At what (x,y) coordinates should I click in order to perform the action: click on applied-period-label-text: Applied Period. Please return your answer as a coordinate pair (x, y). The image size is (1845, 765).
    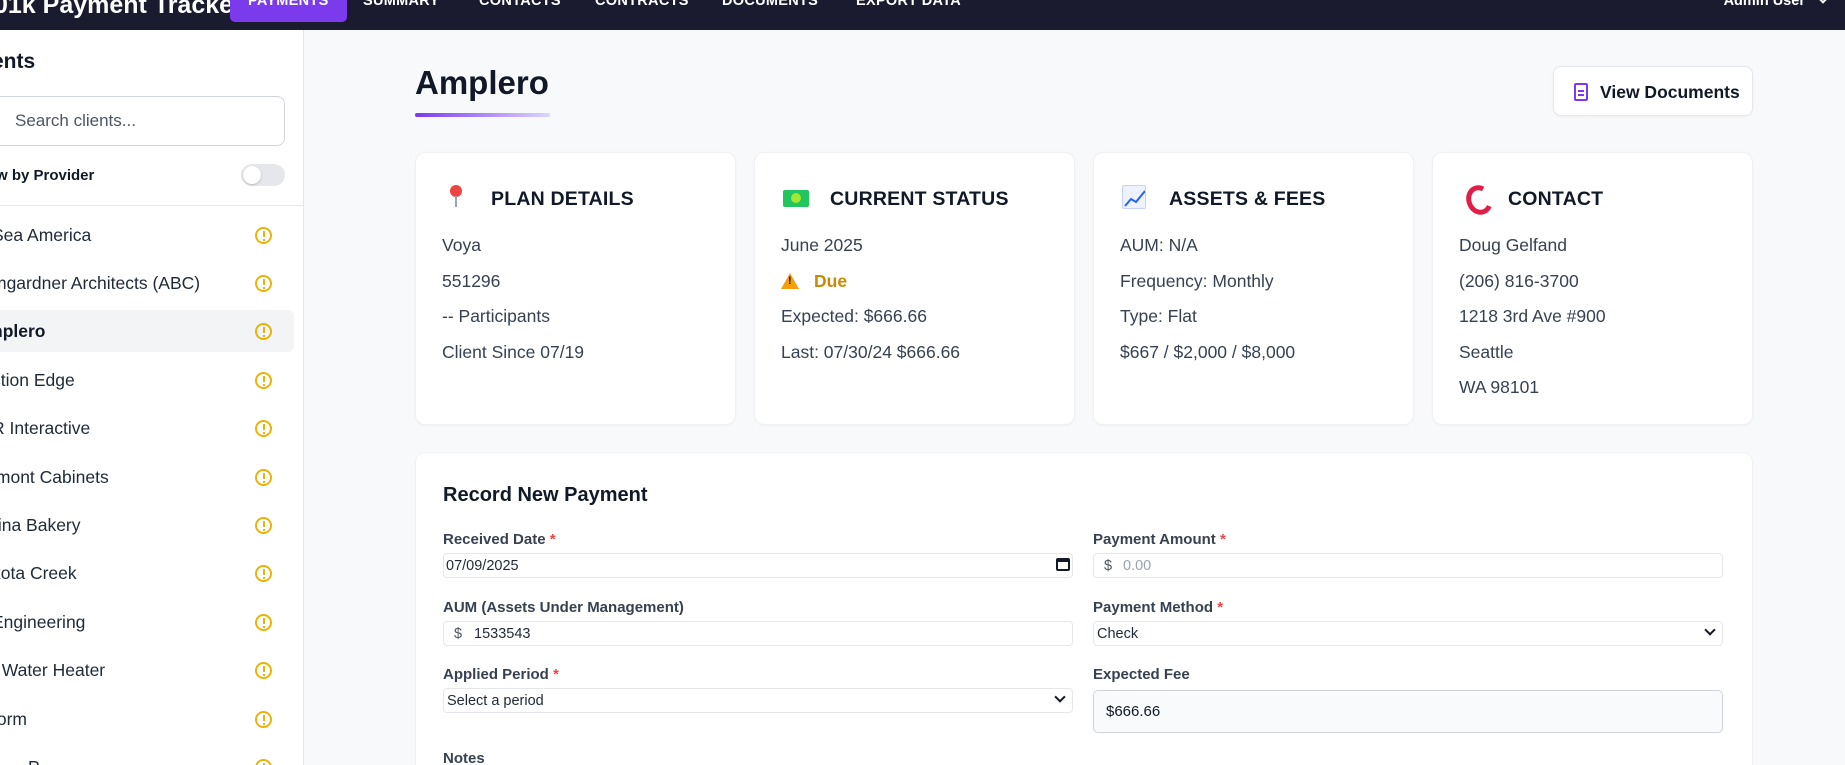
    Looking at the image, I should click on (496, 674).